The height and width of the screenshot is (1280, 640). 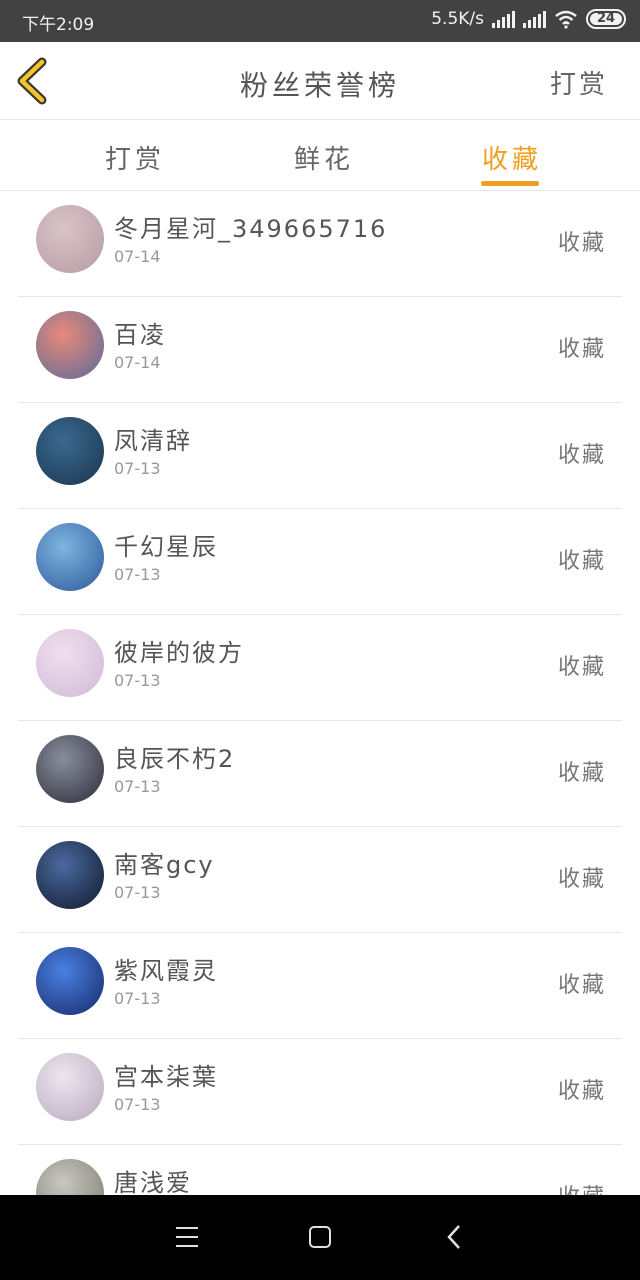 I want to click on list-item: 百凌 07-14 收藏, so click(x=320, y=350).